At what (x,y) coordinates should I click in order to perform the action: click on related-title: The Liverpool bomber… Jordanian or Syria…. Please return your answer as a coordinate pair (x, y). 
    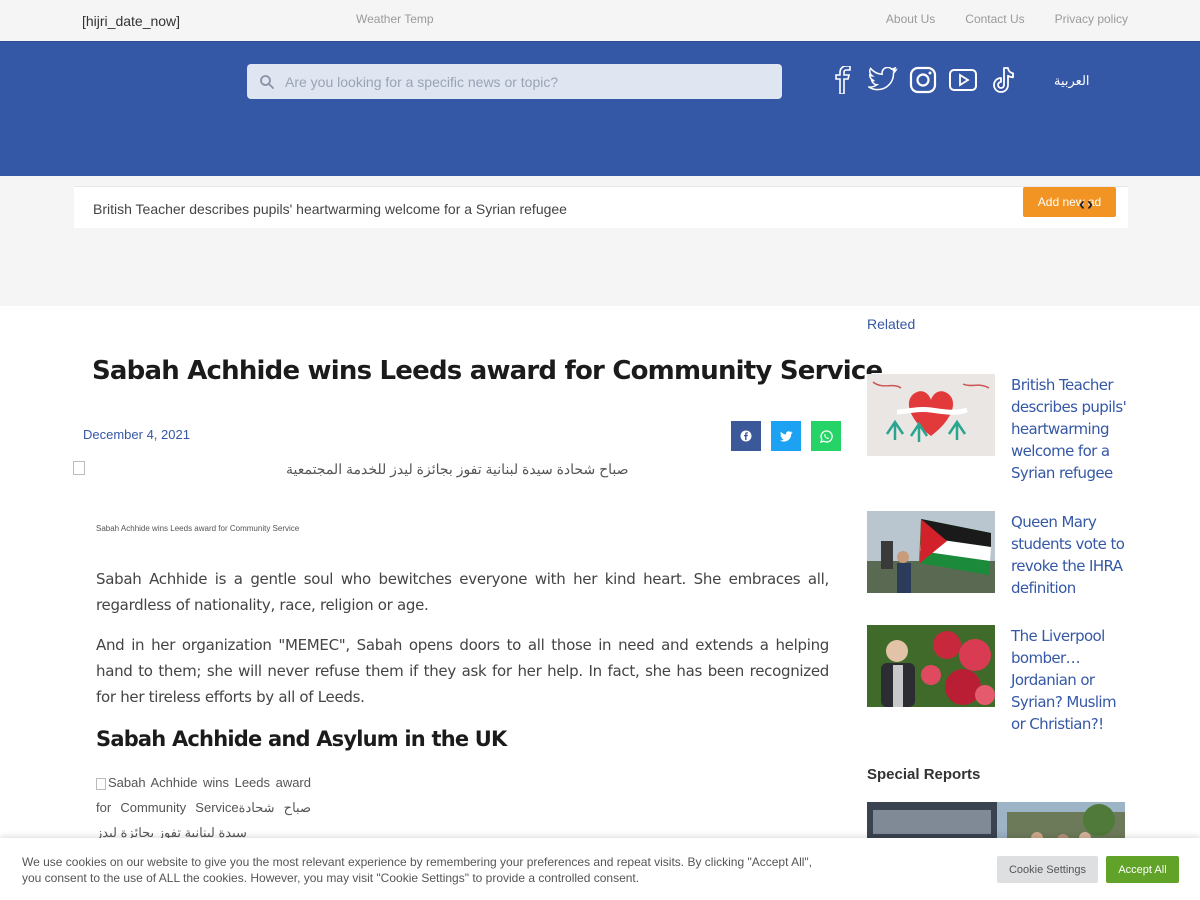
    Looking at the image, I should click on (1069, 680).